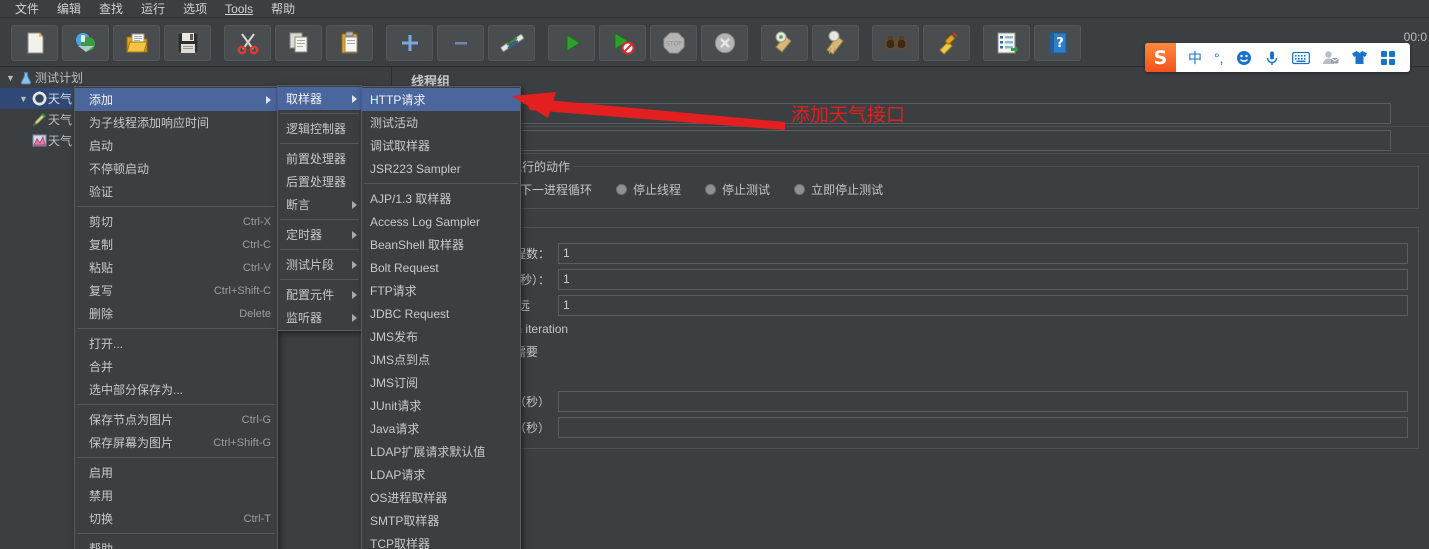 This screenshot has width=1429, height=549. I want to click on sampler-item-ldap-request: LDAP请求, so click(441, 474).